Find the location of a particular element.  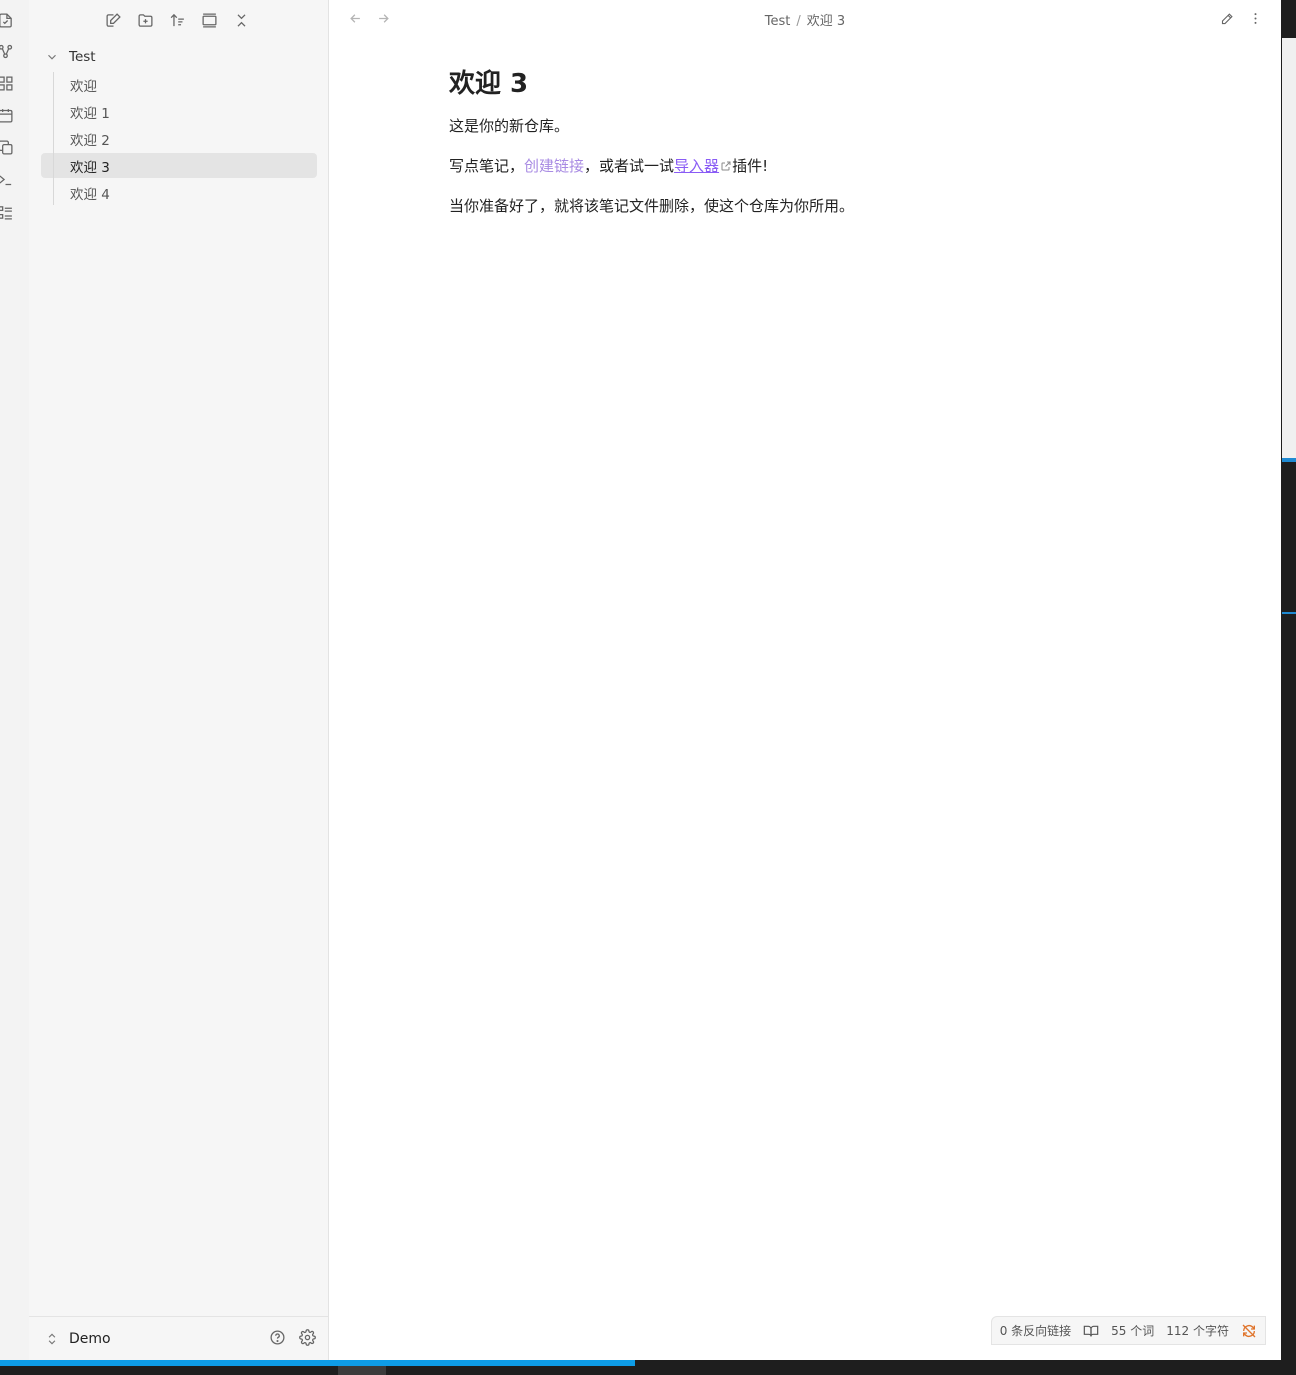

external-link-icon is located at coordinates (726, 166).